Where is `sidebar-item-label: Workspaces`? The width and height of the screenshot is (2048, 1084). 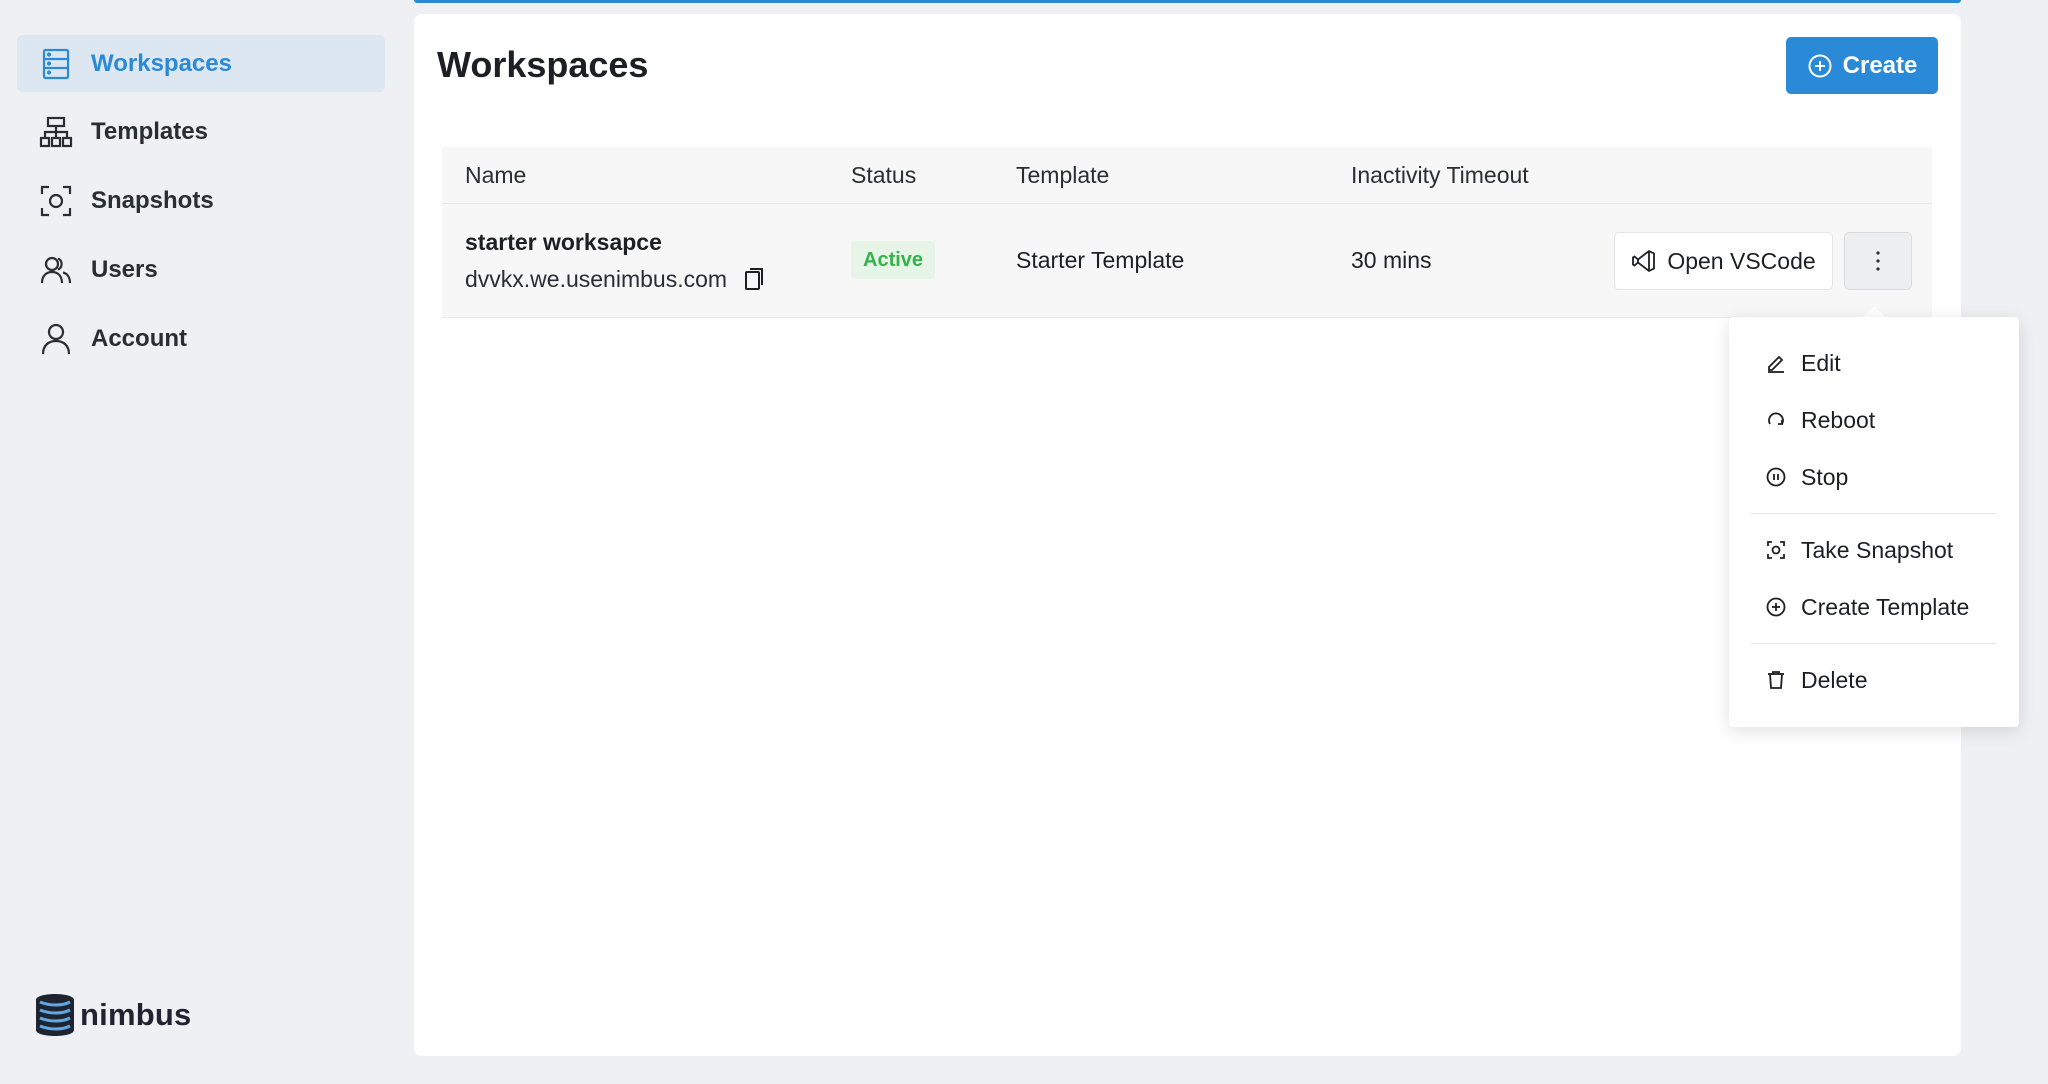 sidebar-item-label: Workspaces is located at coordinates (161, 63).